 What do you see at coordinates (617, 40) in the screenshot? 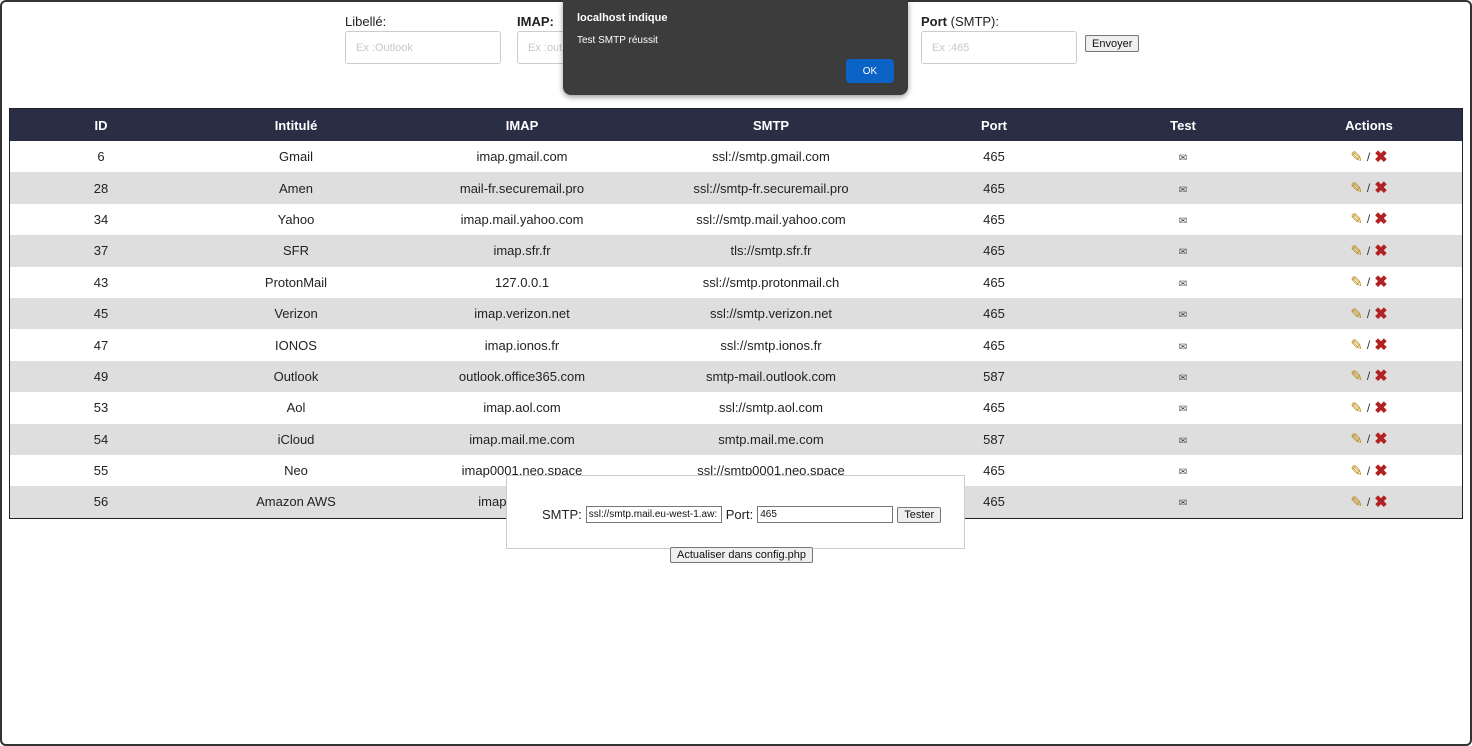
I see `alert-message: Test SMTP réussit` at bounding box center [617, 40].